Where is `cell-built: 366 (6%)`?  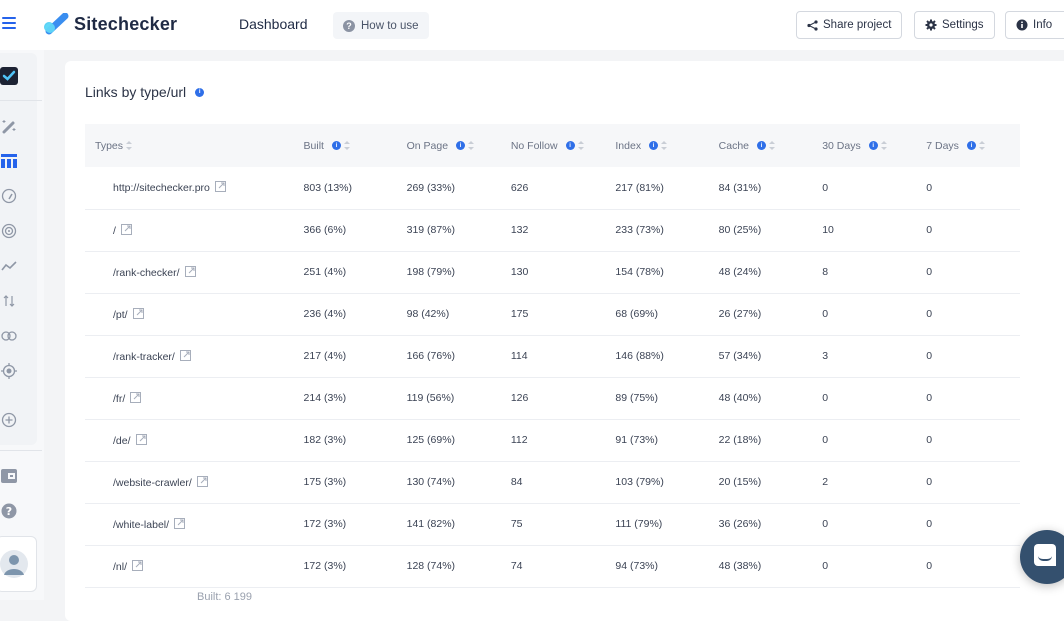
cell-built: 366 (6%) is located at coordinates (325, 230).